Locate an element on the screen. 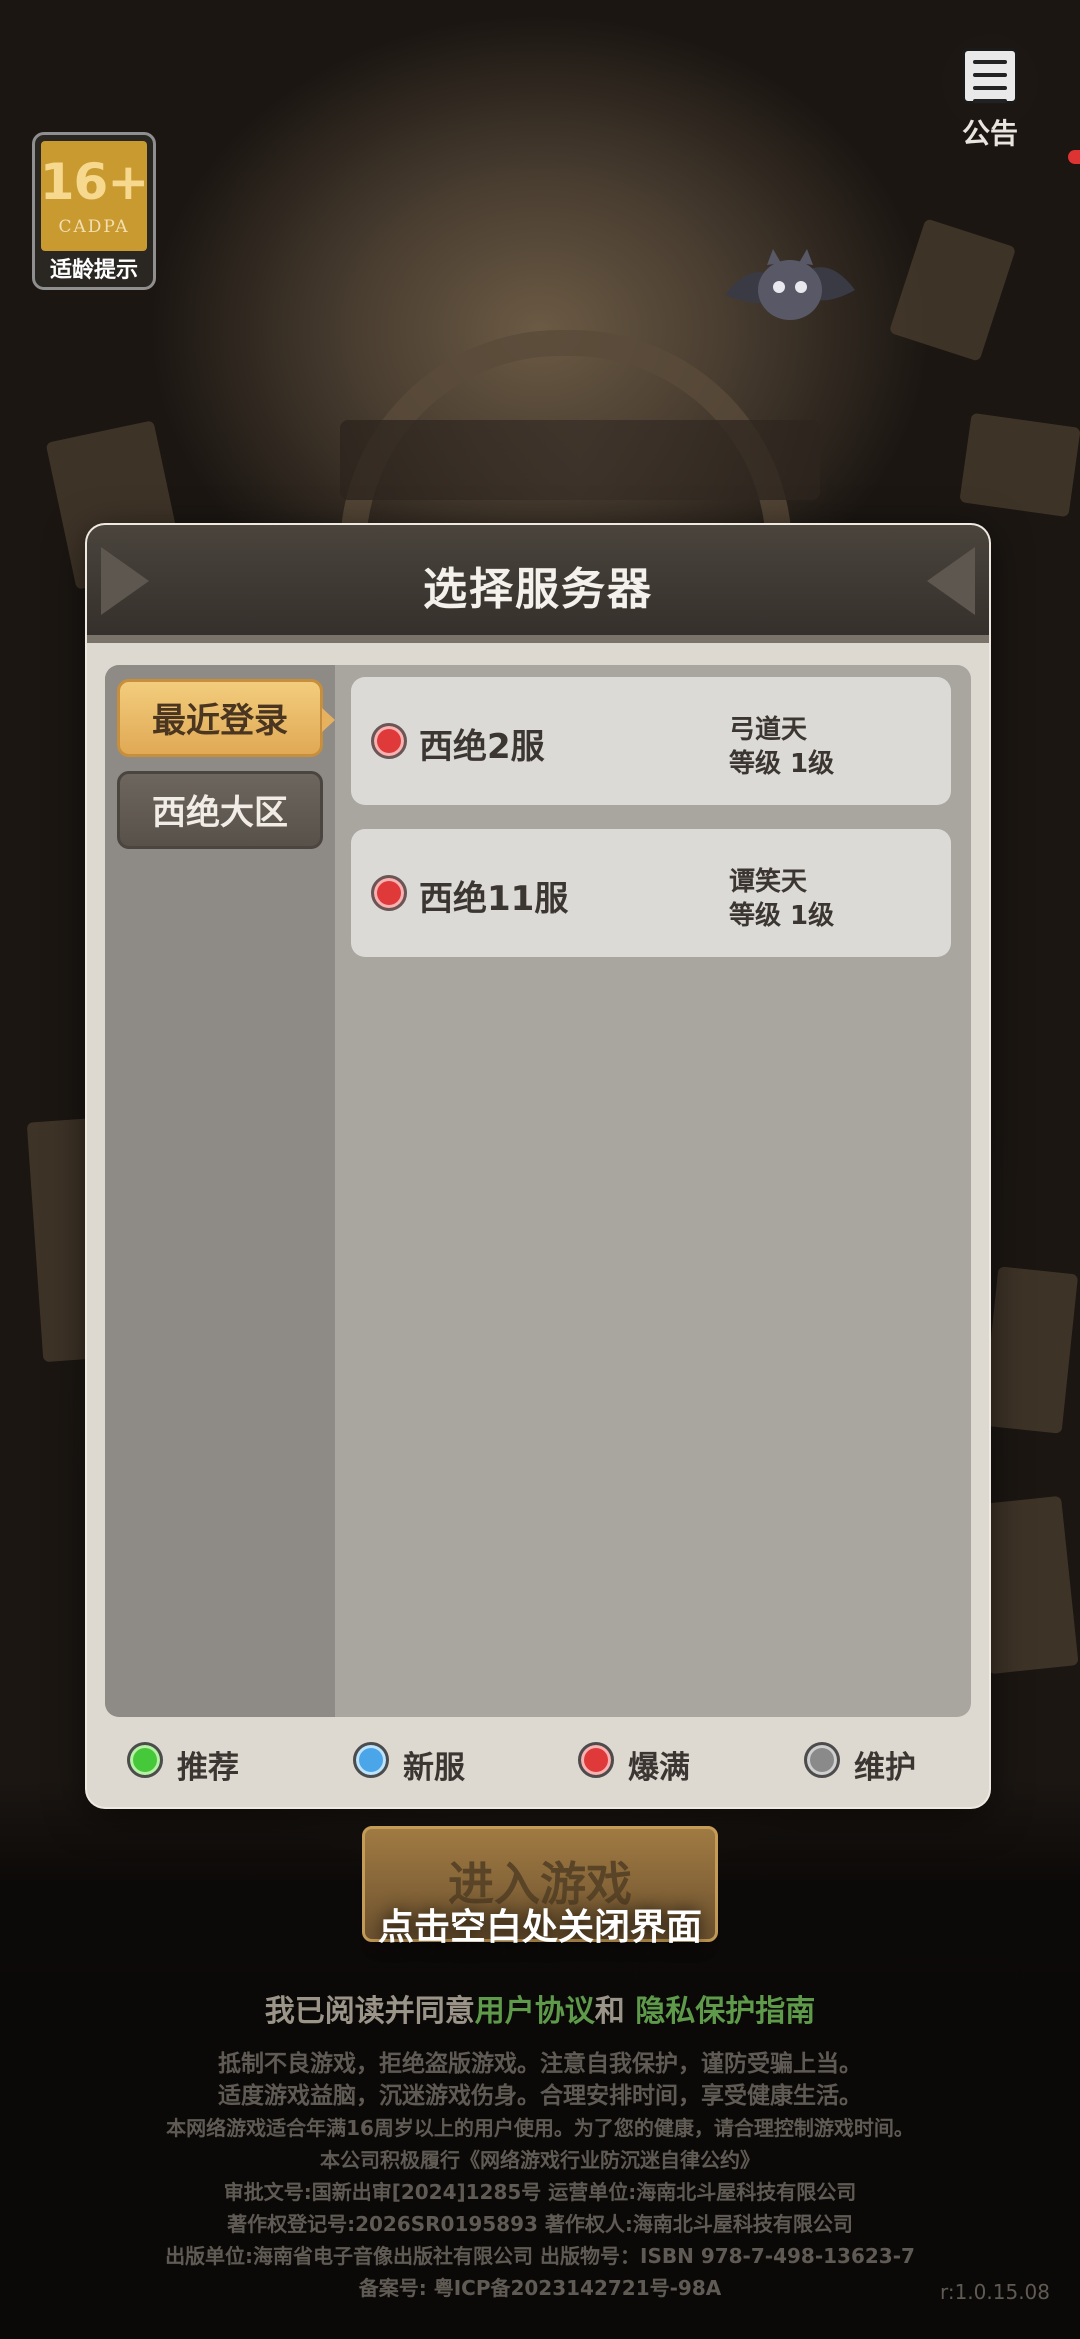  maintenance-status-icon is located at coordinates (822, 1760).